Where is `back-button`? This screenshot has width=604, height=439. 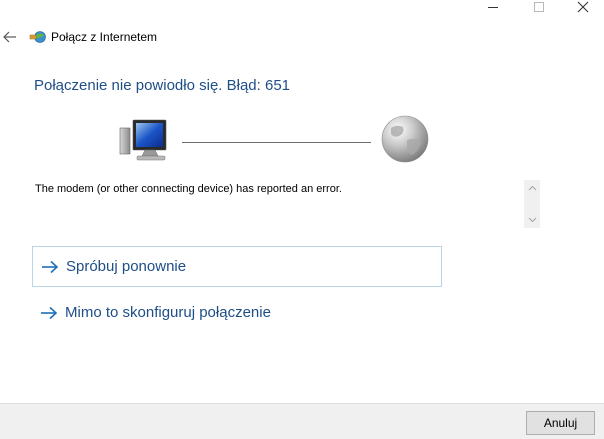
back-button is located at coordinates (10, 37).